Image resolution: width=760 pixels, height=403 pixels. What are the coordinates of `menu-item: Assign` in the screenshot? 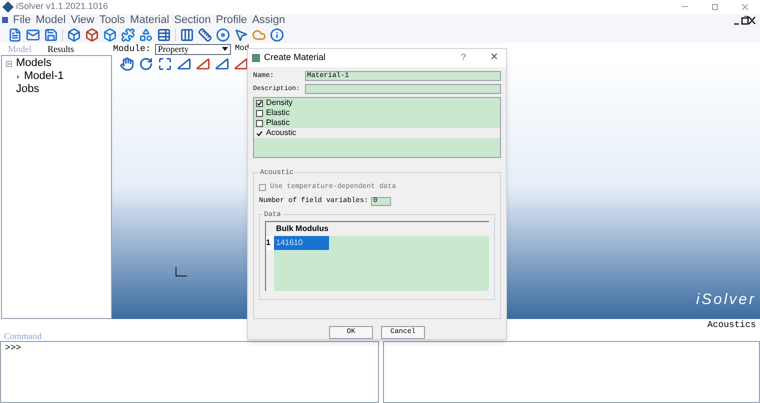 It's located at (269, 20).